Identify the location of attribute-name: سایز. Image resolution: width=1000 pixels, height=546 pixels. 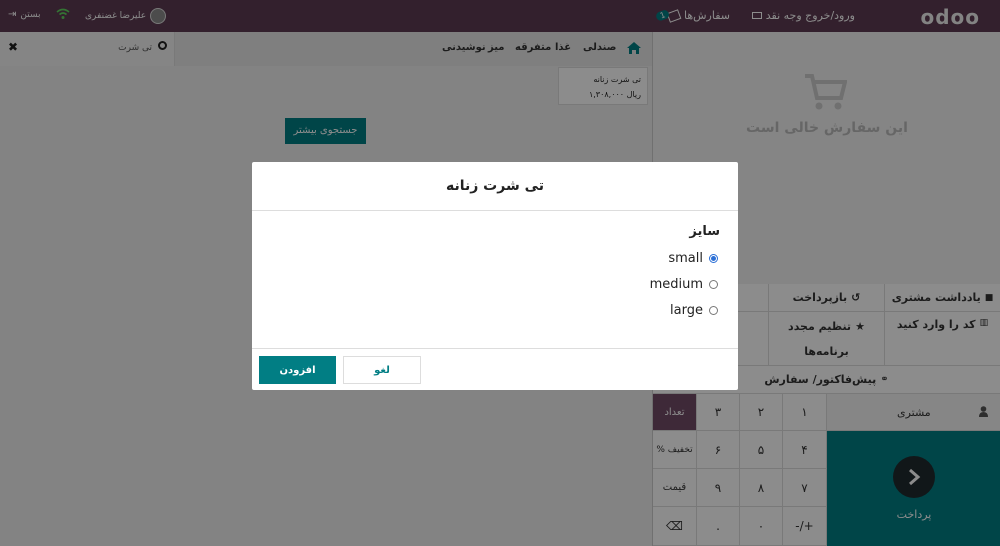
(704, 231).